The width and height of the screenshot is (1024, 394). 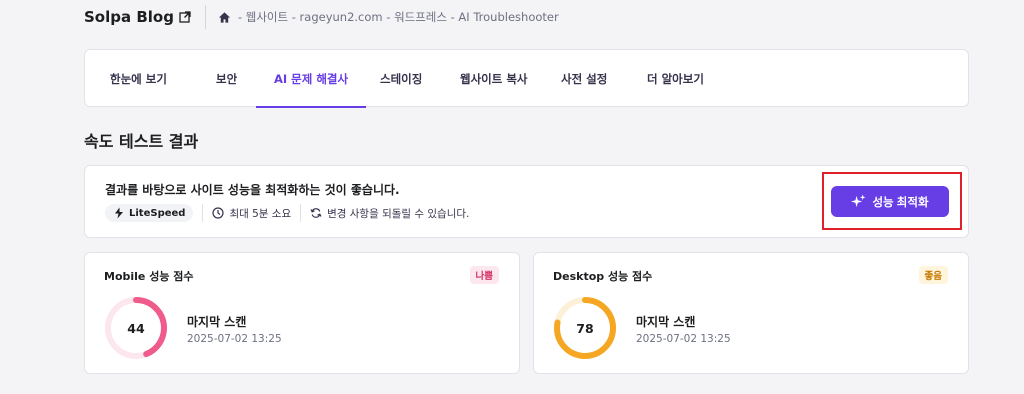 I want to click on mobile-score-title: Mobile 성능 점수, so click(x=149, y=276).